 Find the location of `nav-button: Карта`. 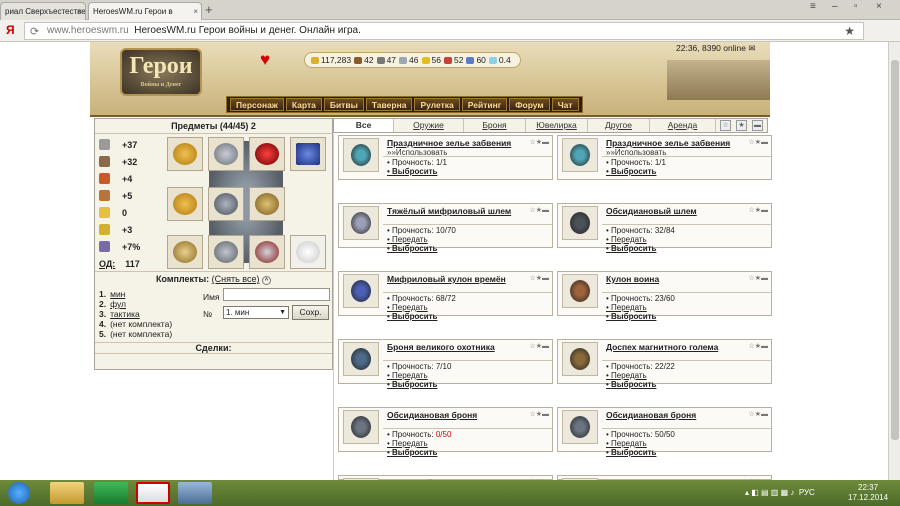

nav-button: Карта is located at coordinates (303, 104).